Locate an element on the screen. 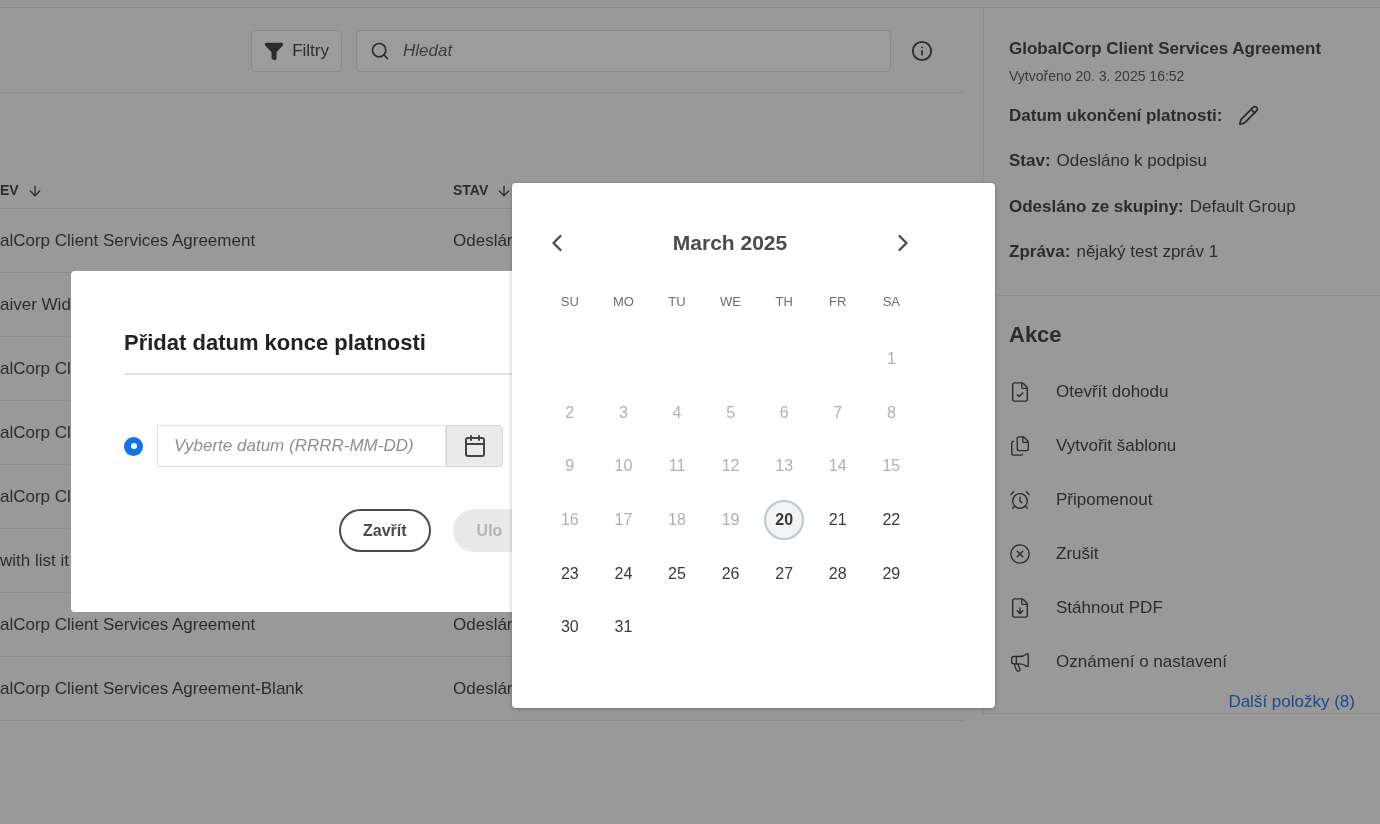 The width and height of the screenshot is (1380, 824). more-items-link: Další položky (8) is located at coordinates (1291, 701).